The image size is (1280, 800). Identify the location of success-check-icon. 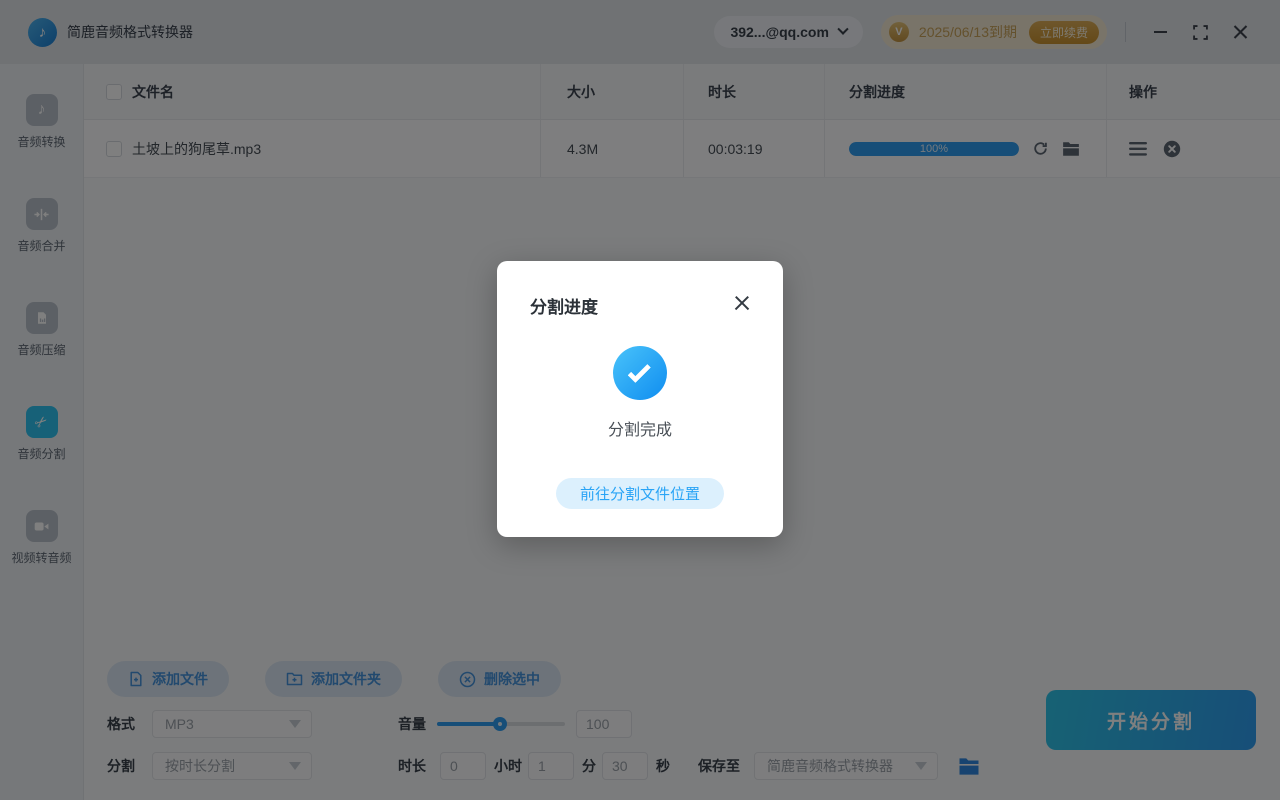
(640, 373).